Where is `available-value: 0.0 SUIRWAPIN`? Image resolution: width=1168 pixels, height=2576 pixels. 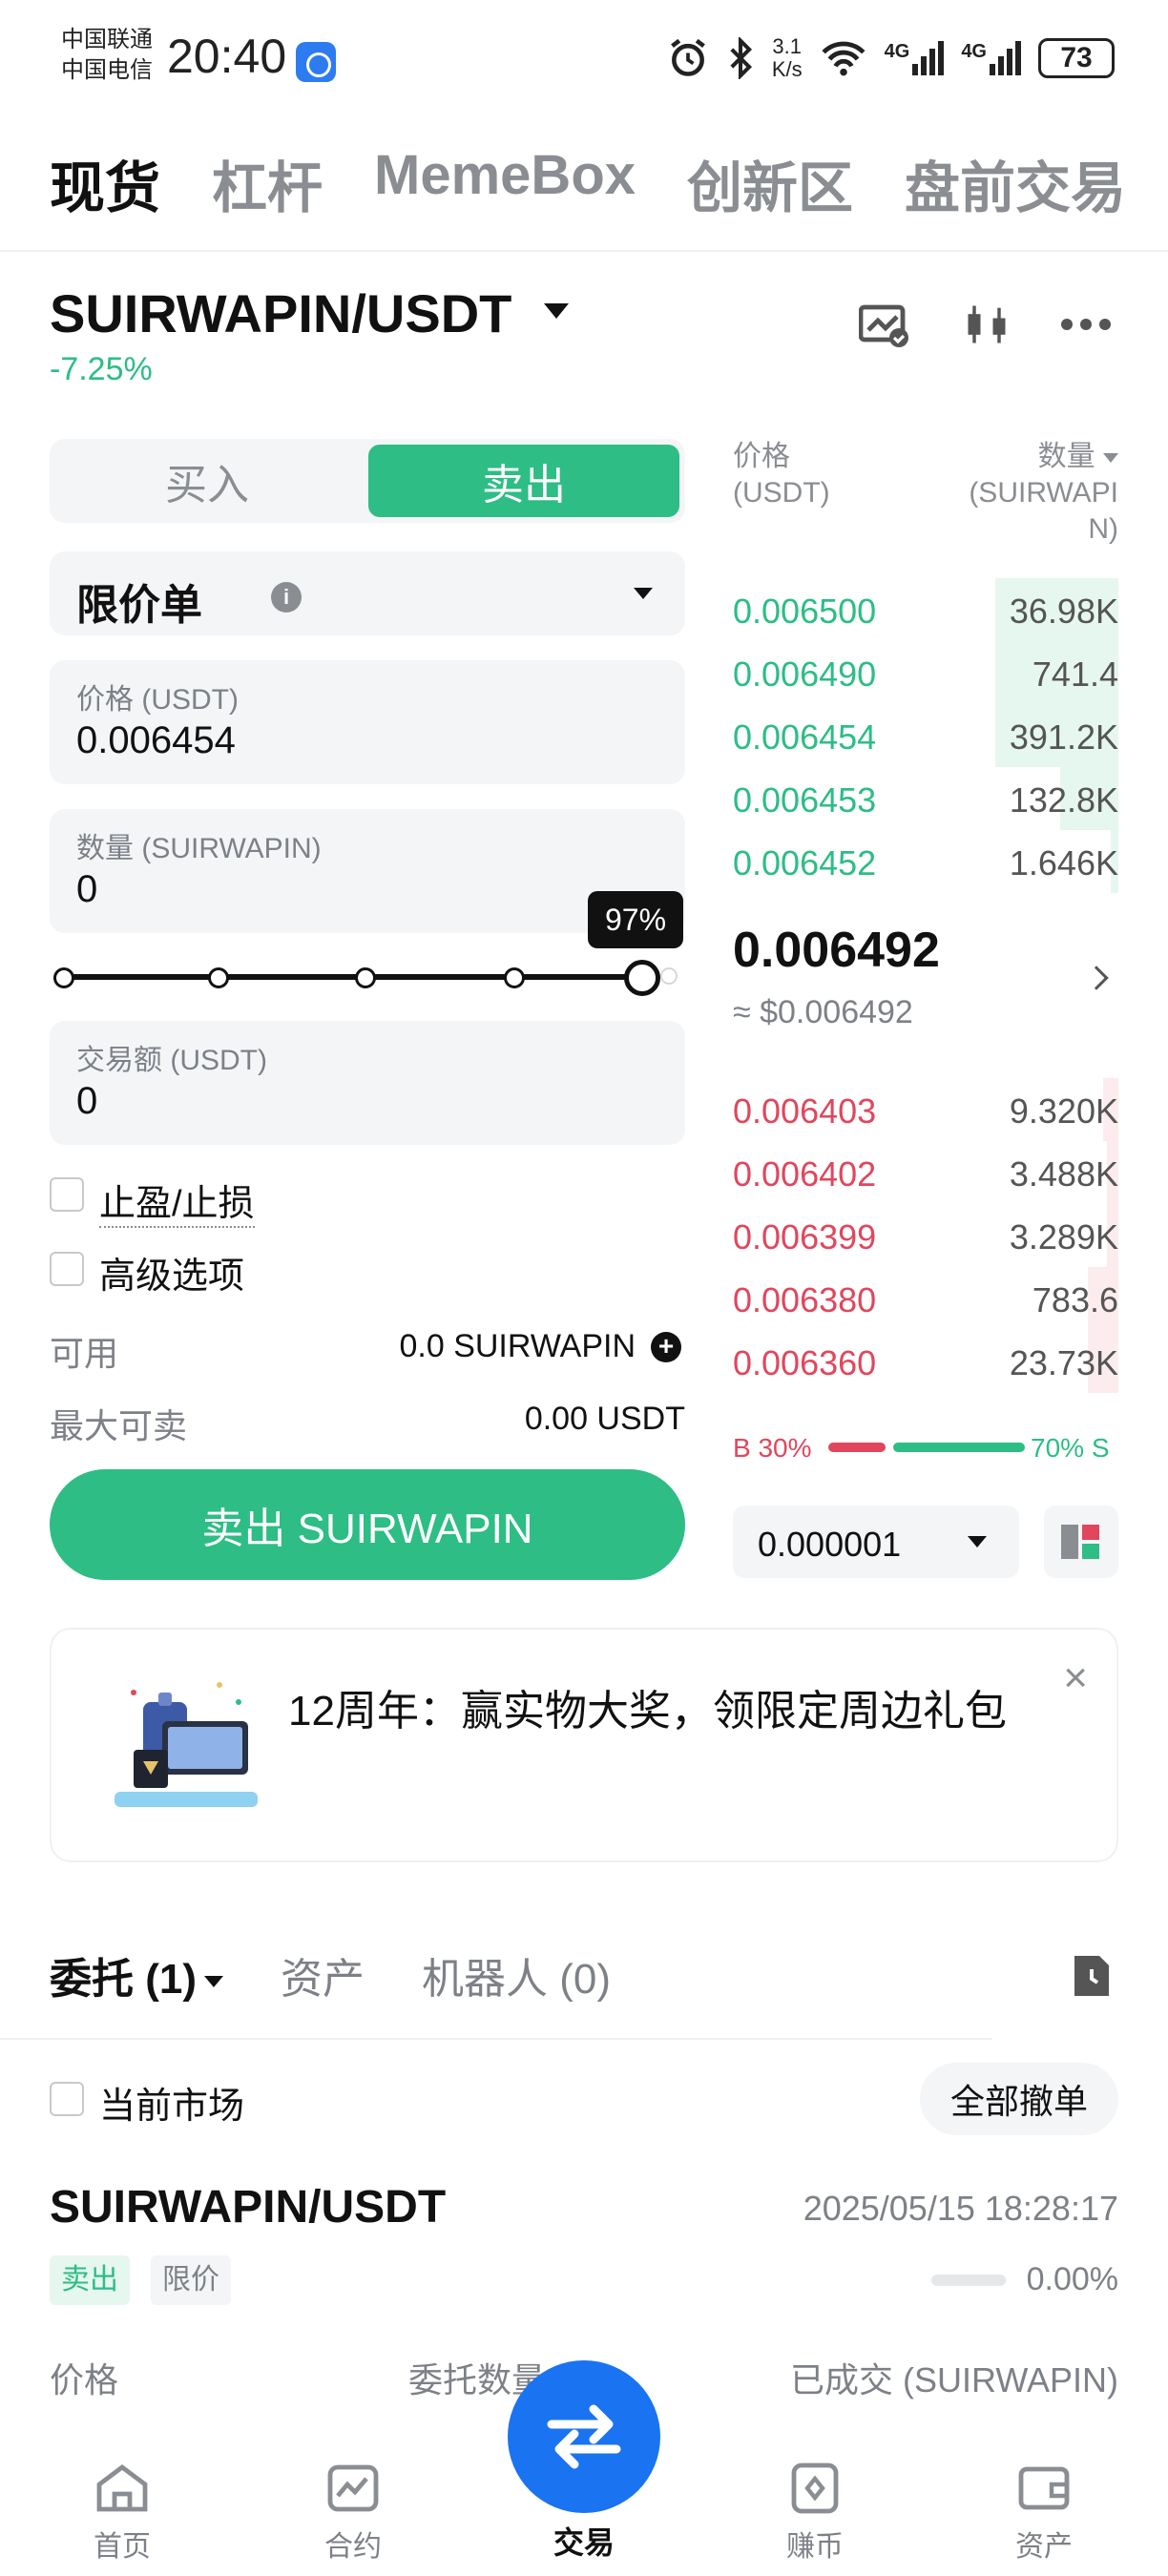 available-value: 0.0 SUIRWAPIN is located at coordinates (517, 1346).